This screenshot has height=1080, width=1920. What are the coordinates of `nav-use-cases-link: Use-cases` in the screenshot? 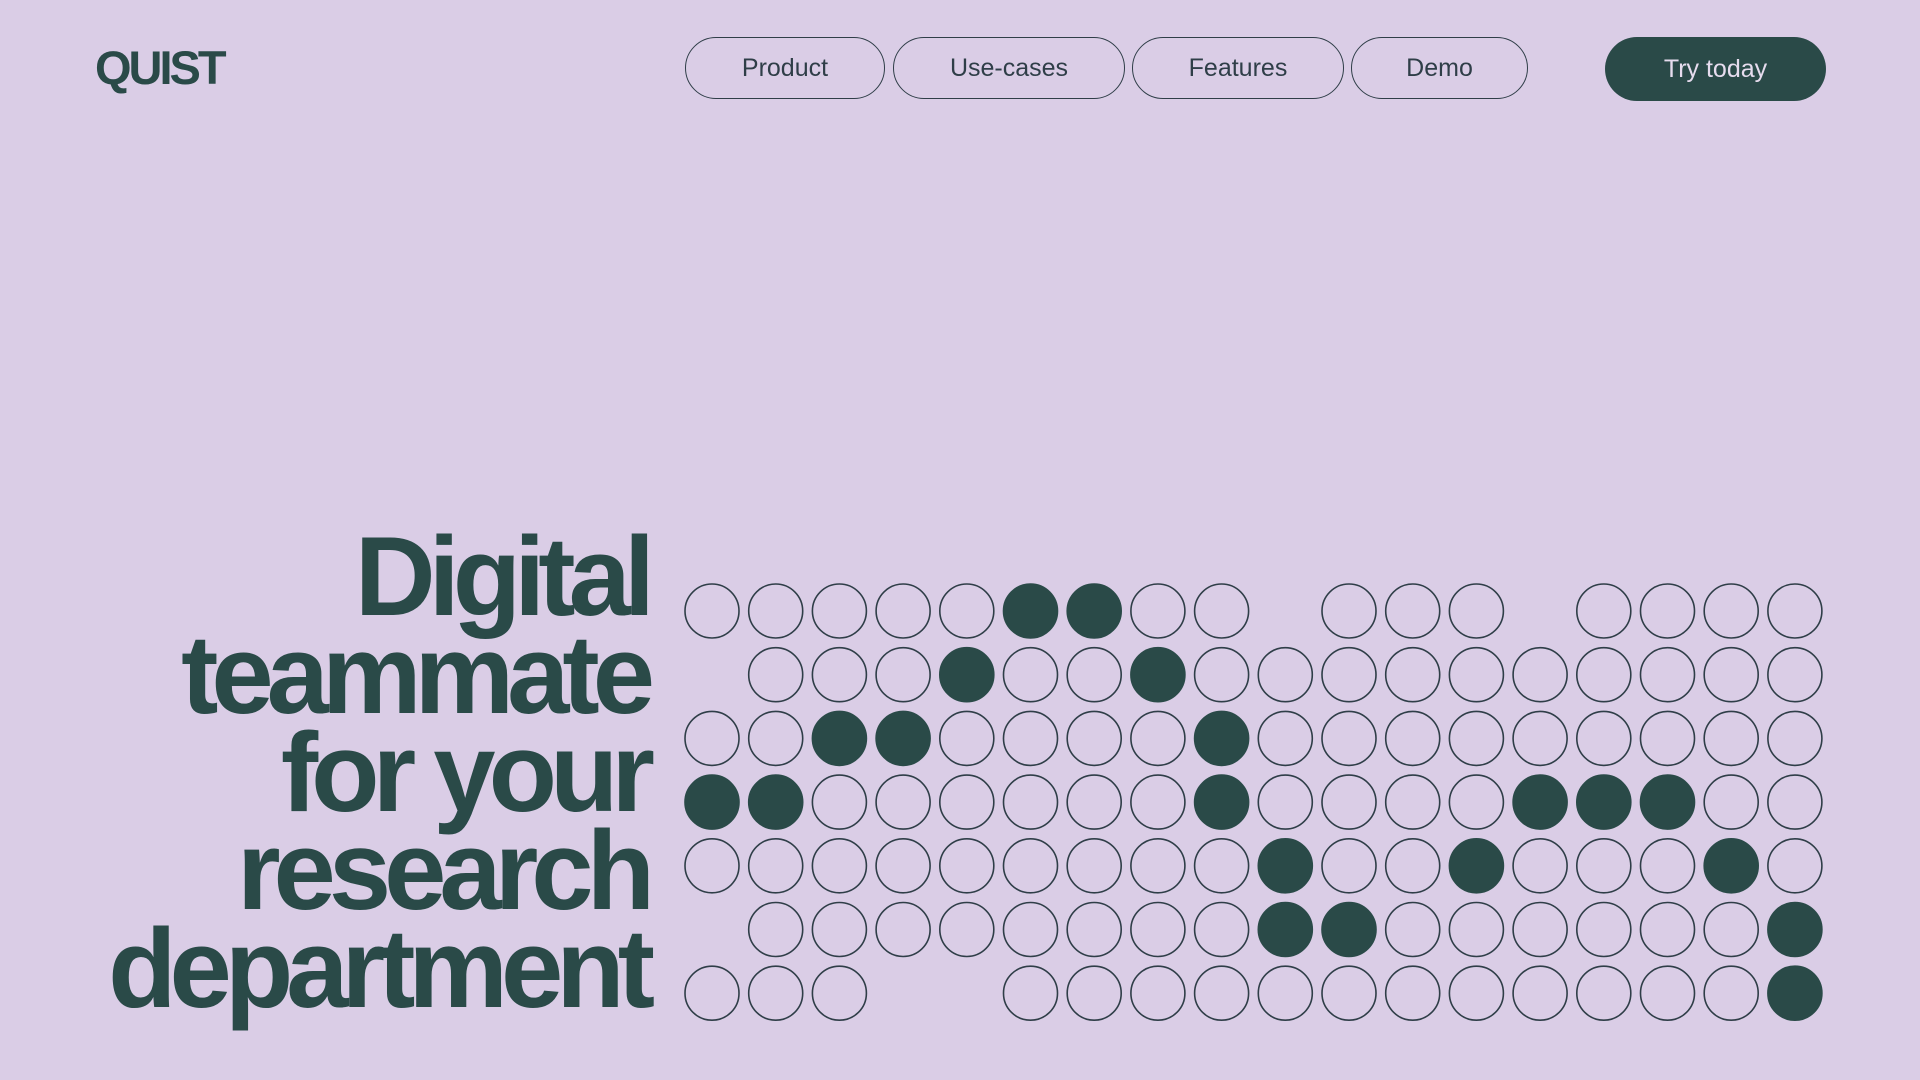 It's located at (1009, 68).